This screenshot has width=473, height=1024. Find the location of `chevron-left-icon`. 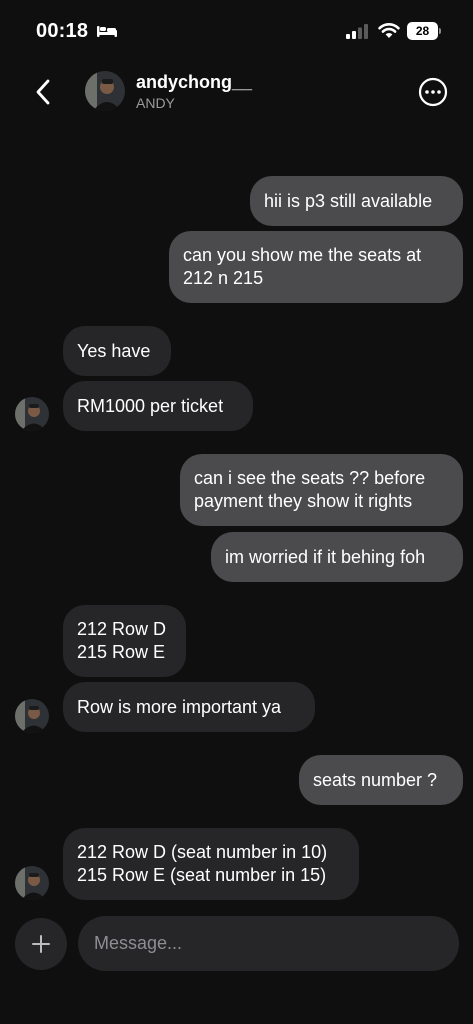

chevron-left-icon is located at coordinates (43, 92).